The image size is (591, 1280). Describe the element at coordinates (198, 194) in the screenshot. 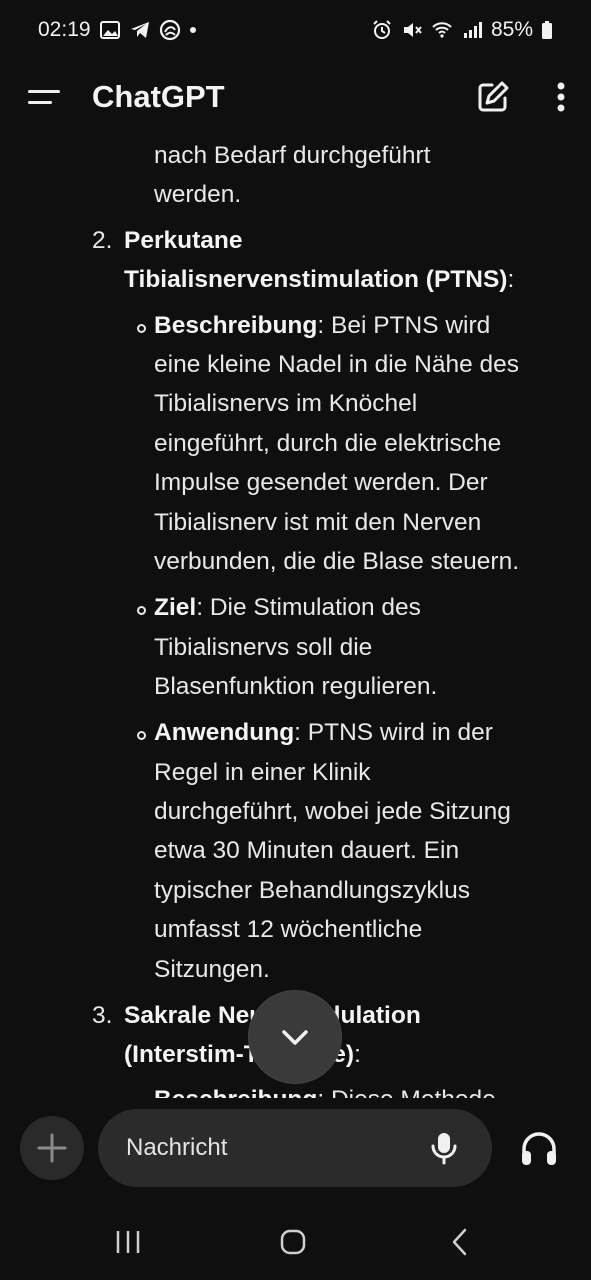

I see `message-intro-line: werden.` at that location.